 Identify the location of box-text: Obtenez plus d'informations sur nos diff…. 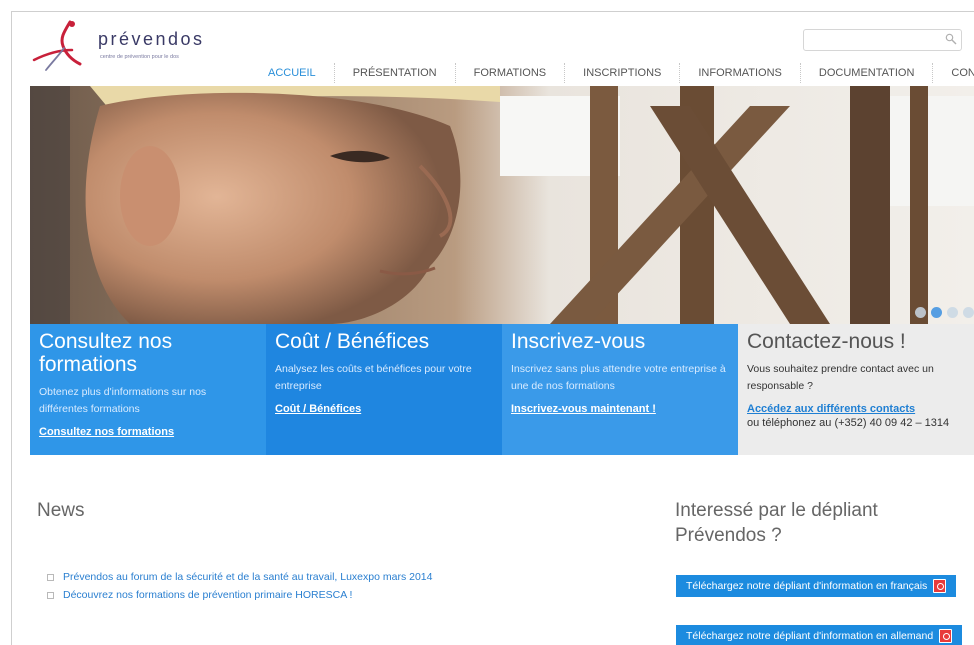
(123, 400).